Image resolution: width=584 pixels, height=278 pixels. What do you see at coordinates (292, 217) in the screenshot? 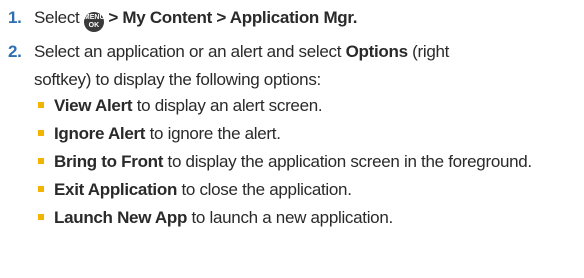
I see `option-desc: to launch a new application.` at bounding box center [292, 217].